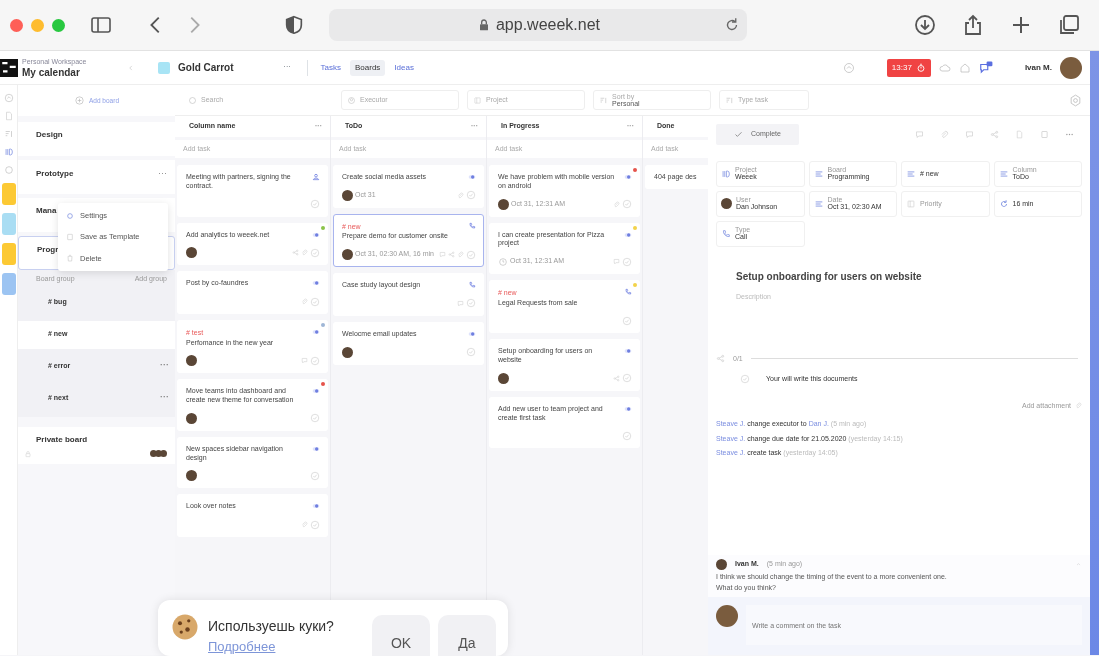 The image size is (1099, 656). Describe the element at coordinates (404, 67) in the screenshot. I see `nav-tab: Ideas` at that location.